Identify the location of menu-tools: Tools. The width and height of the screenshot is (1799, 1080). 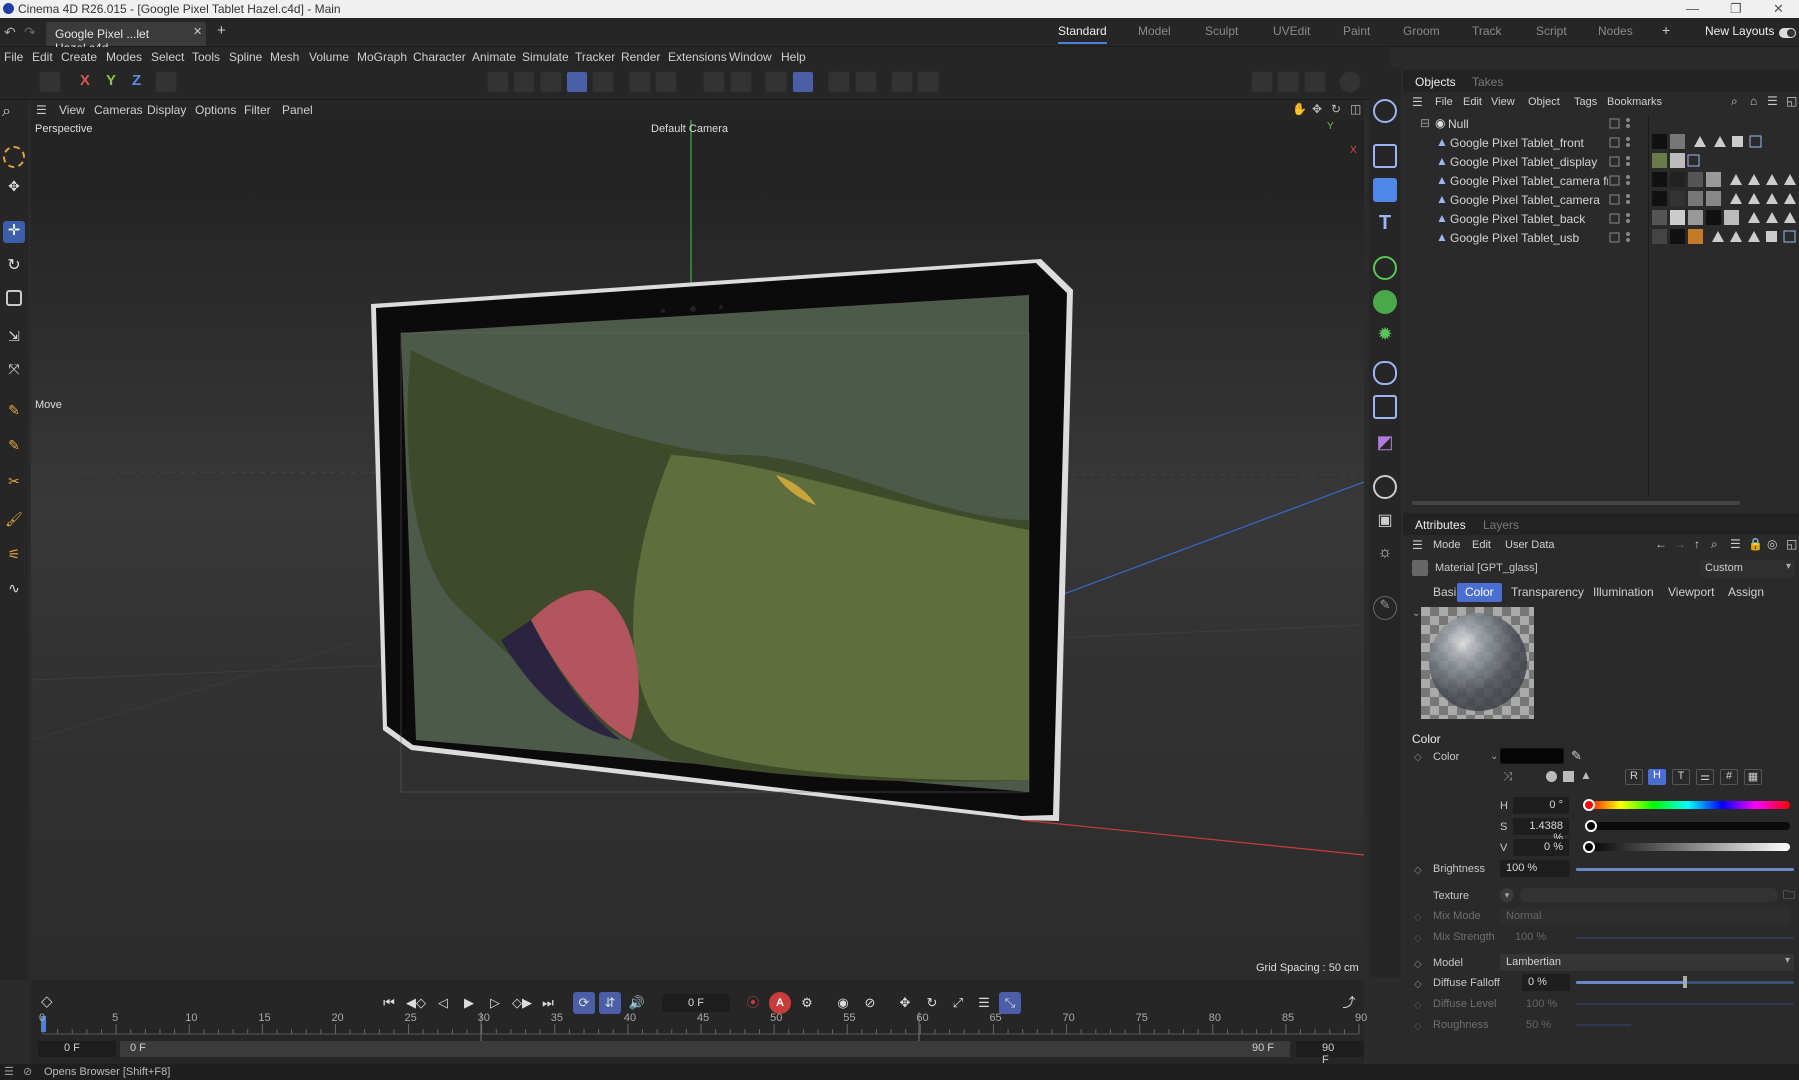
(206, 57).